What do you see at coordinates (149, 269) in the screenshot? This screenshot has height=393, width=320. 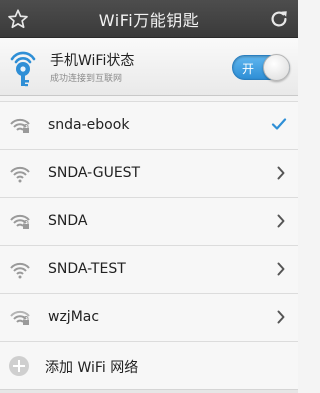 I see `network-row: SNDA-TEST` at bounding box center [149, 269].